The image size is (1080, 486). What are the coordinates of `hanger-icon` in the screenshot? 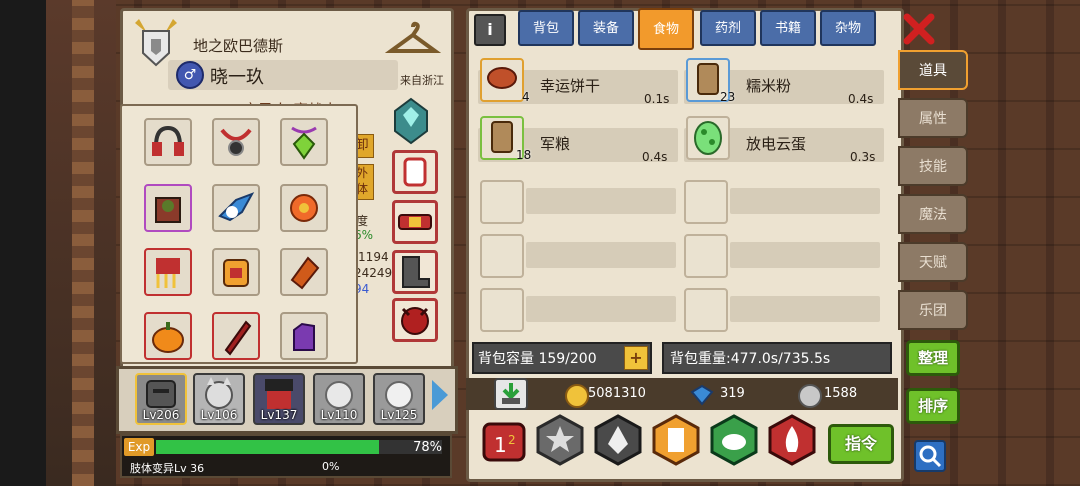 It's located at (413, 41).